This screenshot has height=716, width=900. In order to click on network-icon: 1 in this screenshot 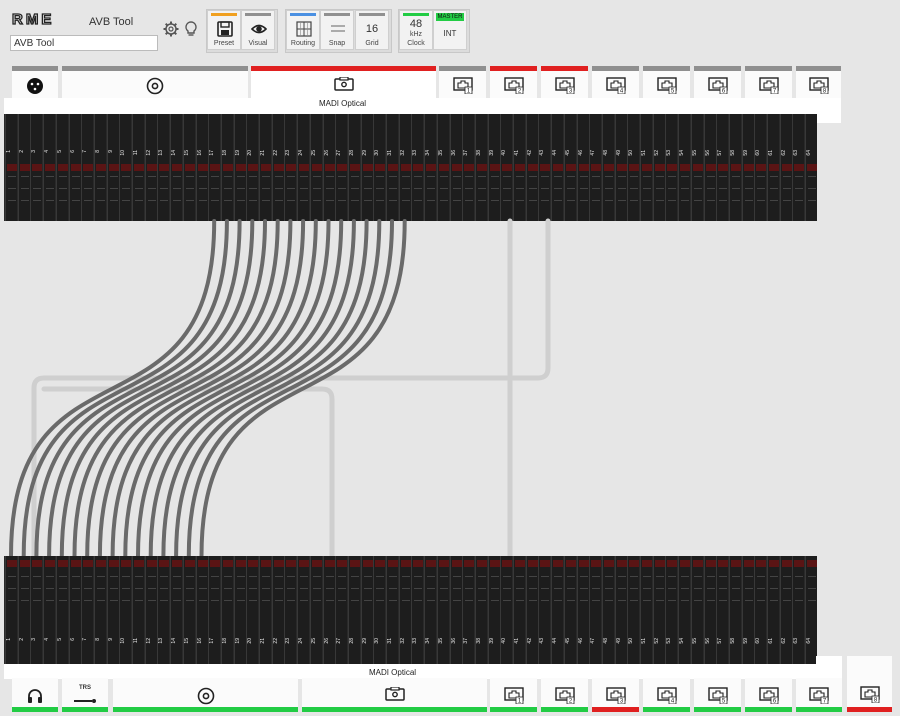, I will do `click(513, 695)`.